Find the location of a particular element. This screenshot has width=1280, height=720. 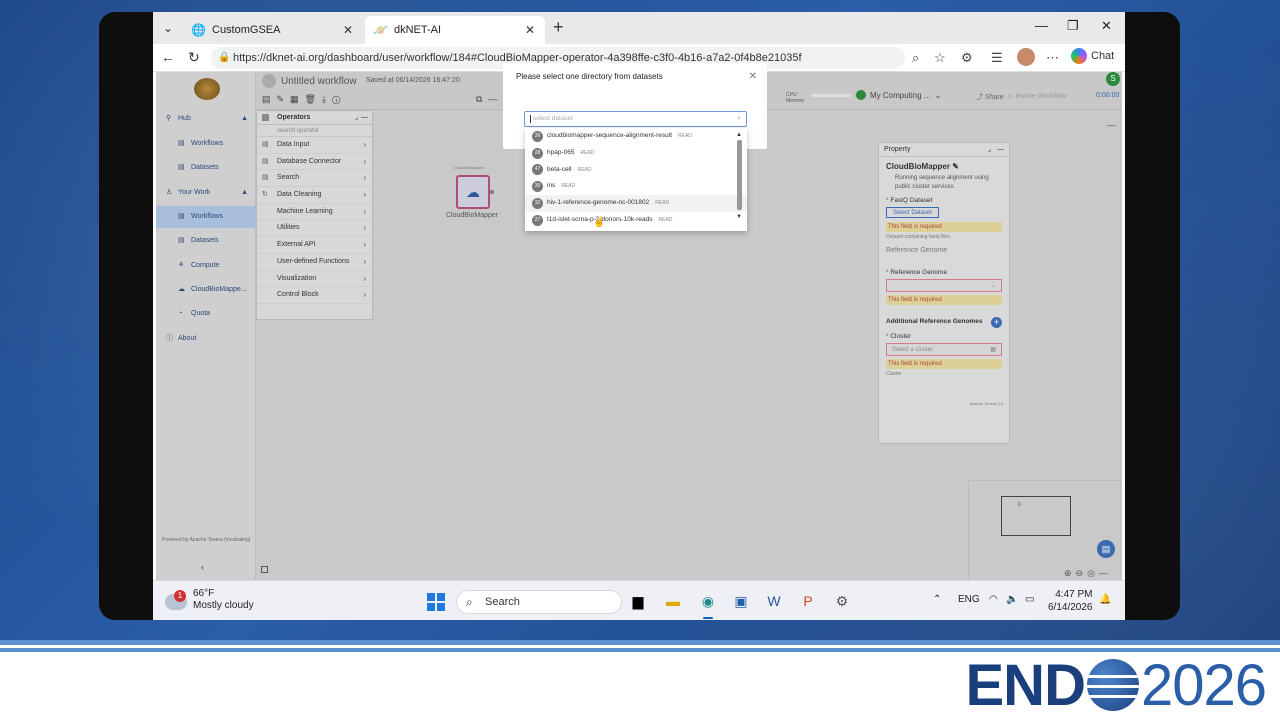

sidebar-item-your-work: ♙ Your Work ▲ is located at coordinates (206, 193).